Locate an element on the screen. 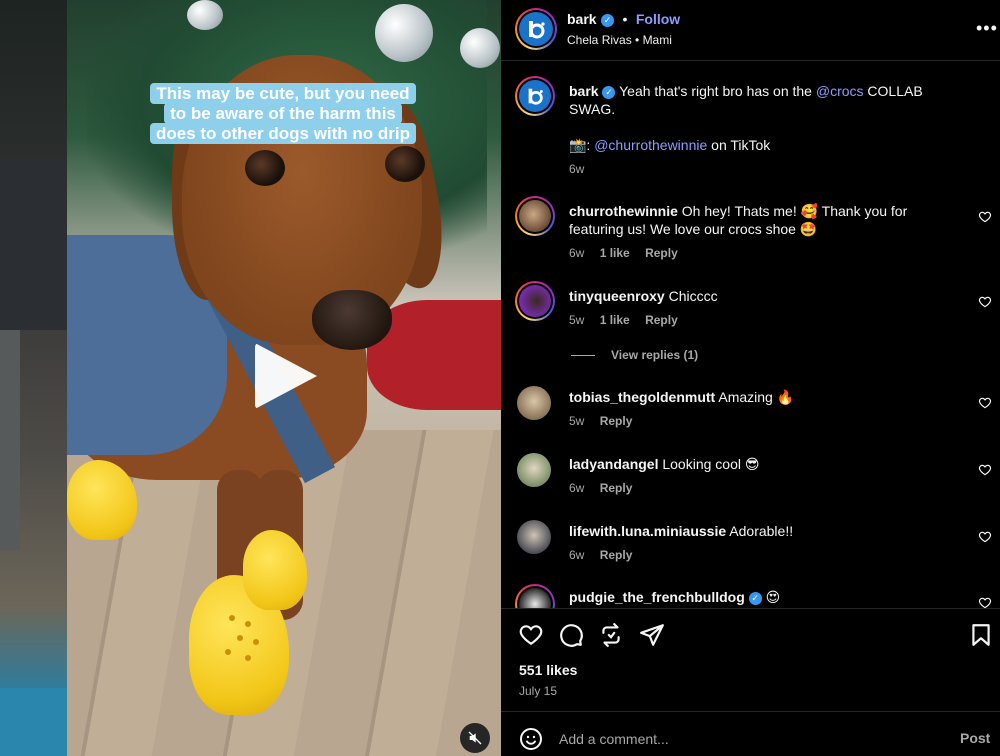 The image size is (1000, 756). mention-link: @crocs is located at coordinates (840, 91).